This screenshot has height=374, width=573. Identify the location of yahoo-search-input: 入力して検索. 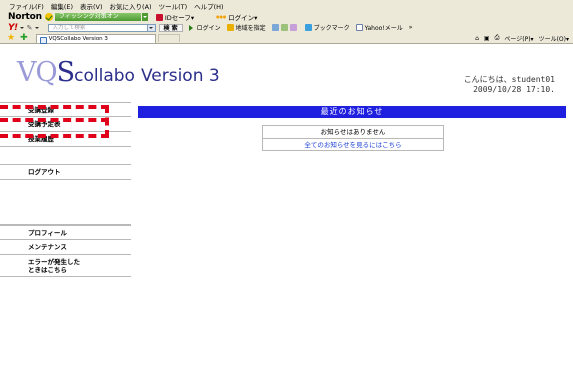
(97, 27).